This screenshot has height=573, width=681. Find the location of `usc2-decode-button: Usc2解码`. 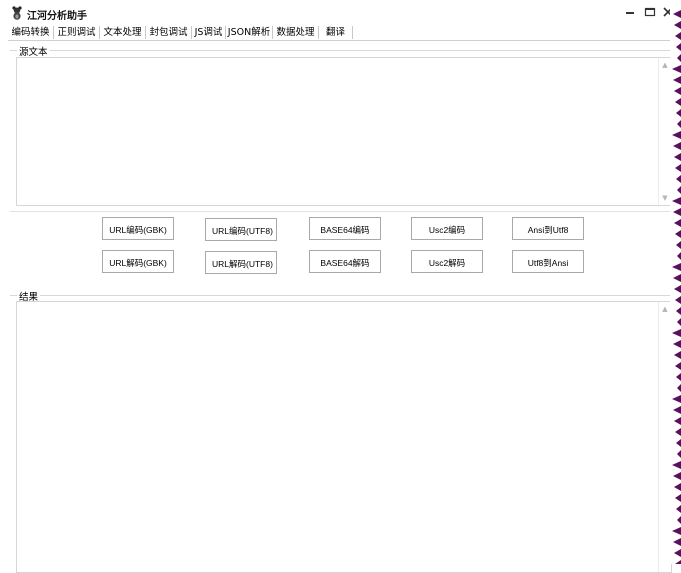

usc2-decode-button: Usc2解码 is located at coordinates (447, 261).